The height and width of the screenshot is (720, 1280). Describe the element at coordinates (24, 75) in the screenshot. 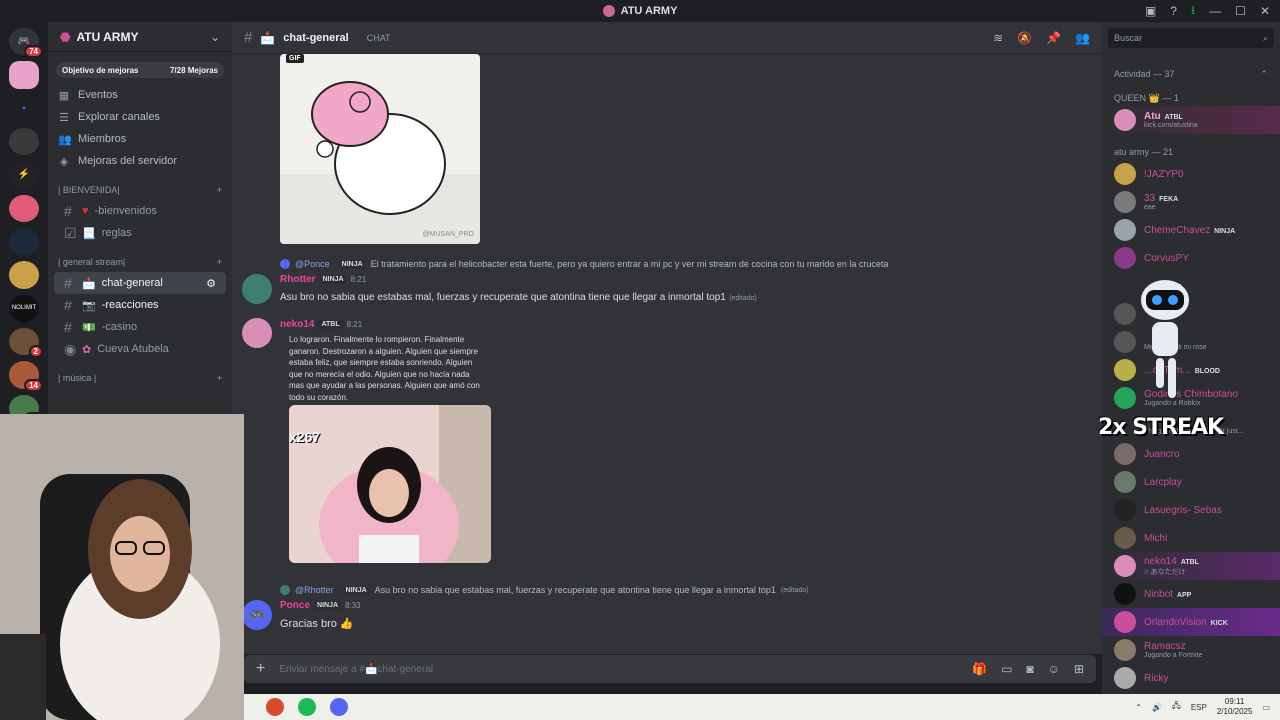

I see `server-icon-atu-army` at that location.